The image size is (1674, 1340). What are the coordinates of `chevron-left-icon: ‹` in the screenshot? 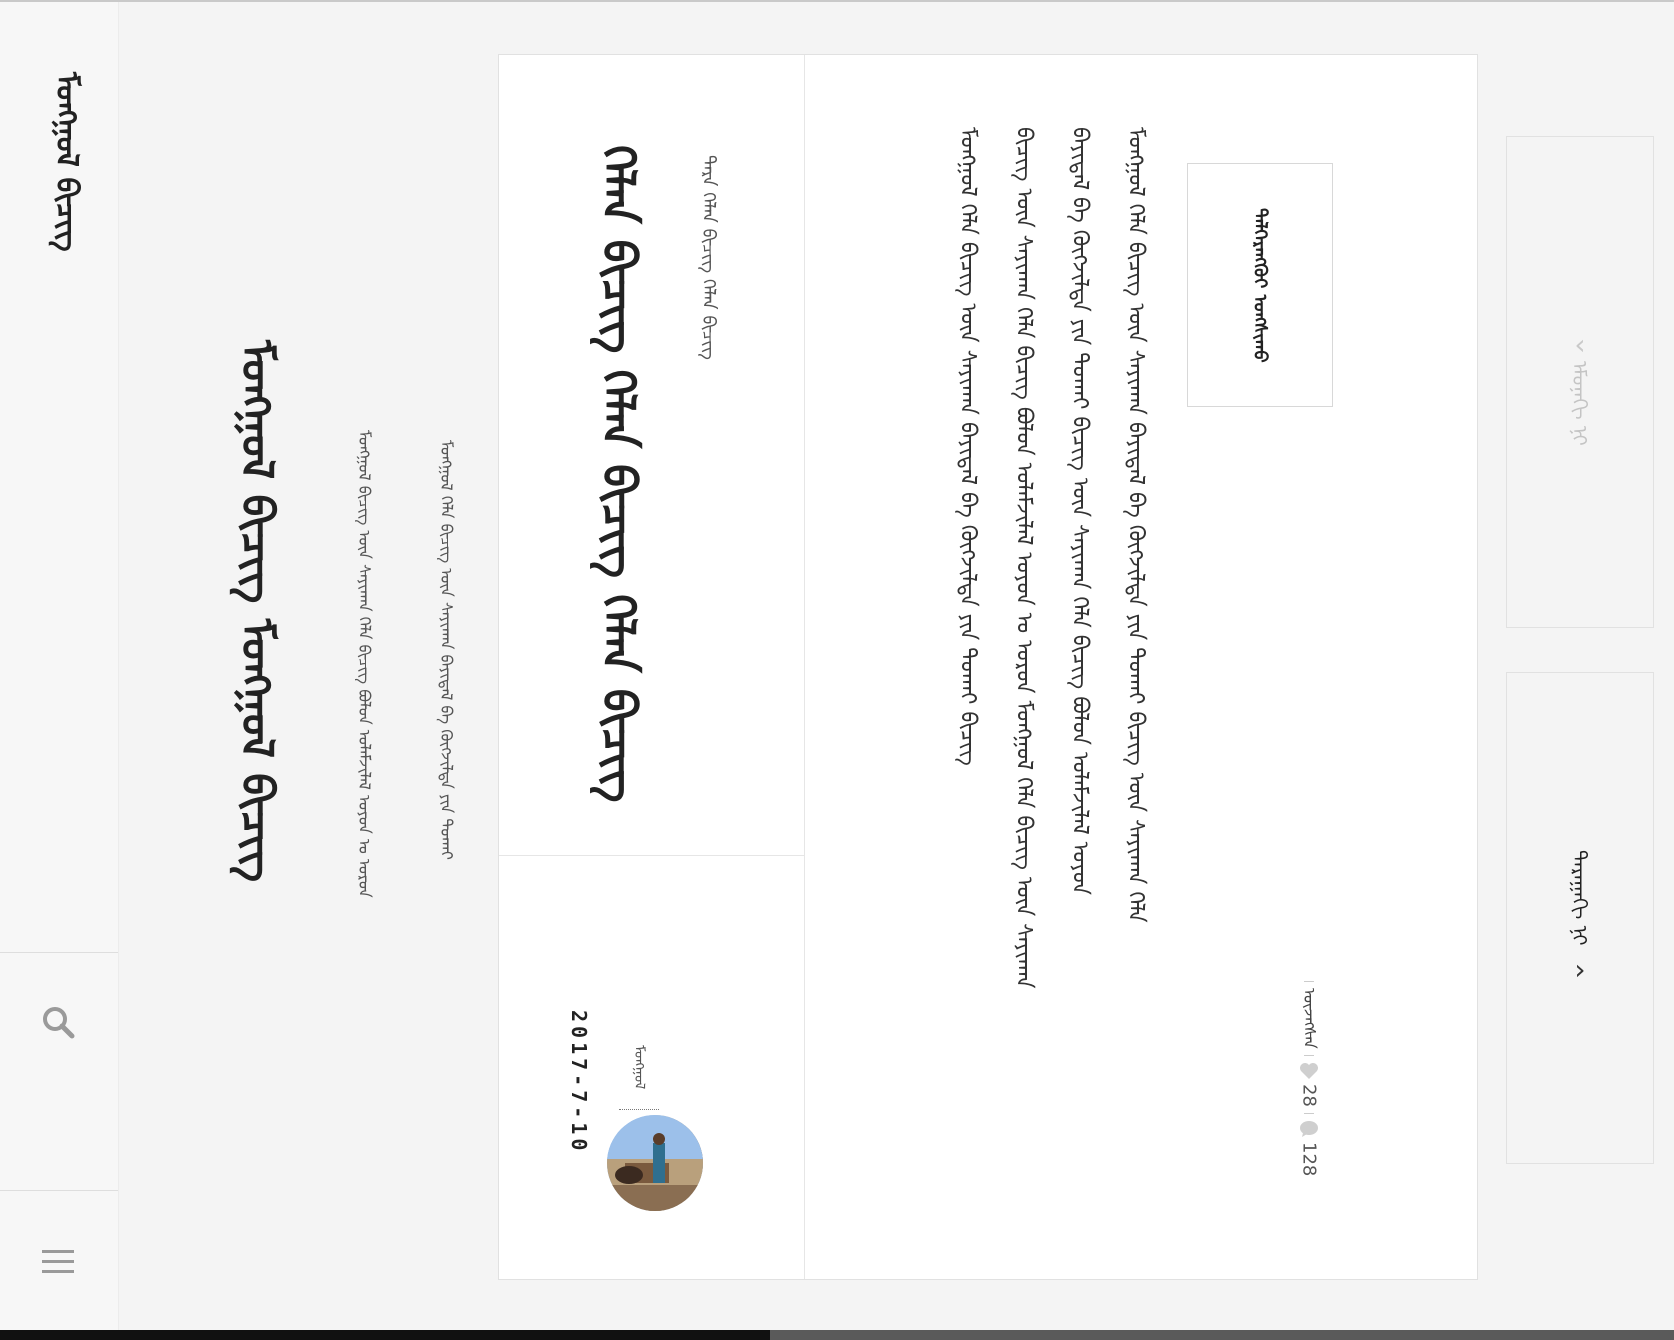 It's located at (1580, 345).